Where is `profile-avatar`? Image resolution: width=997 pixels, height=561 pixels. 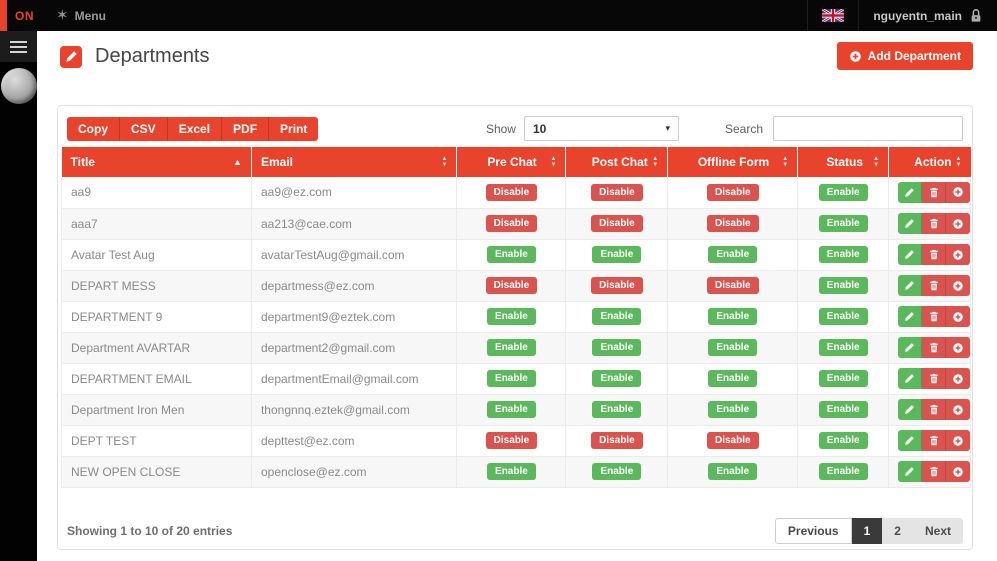 profile-avatar is located at coordinates (18, 86).